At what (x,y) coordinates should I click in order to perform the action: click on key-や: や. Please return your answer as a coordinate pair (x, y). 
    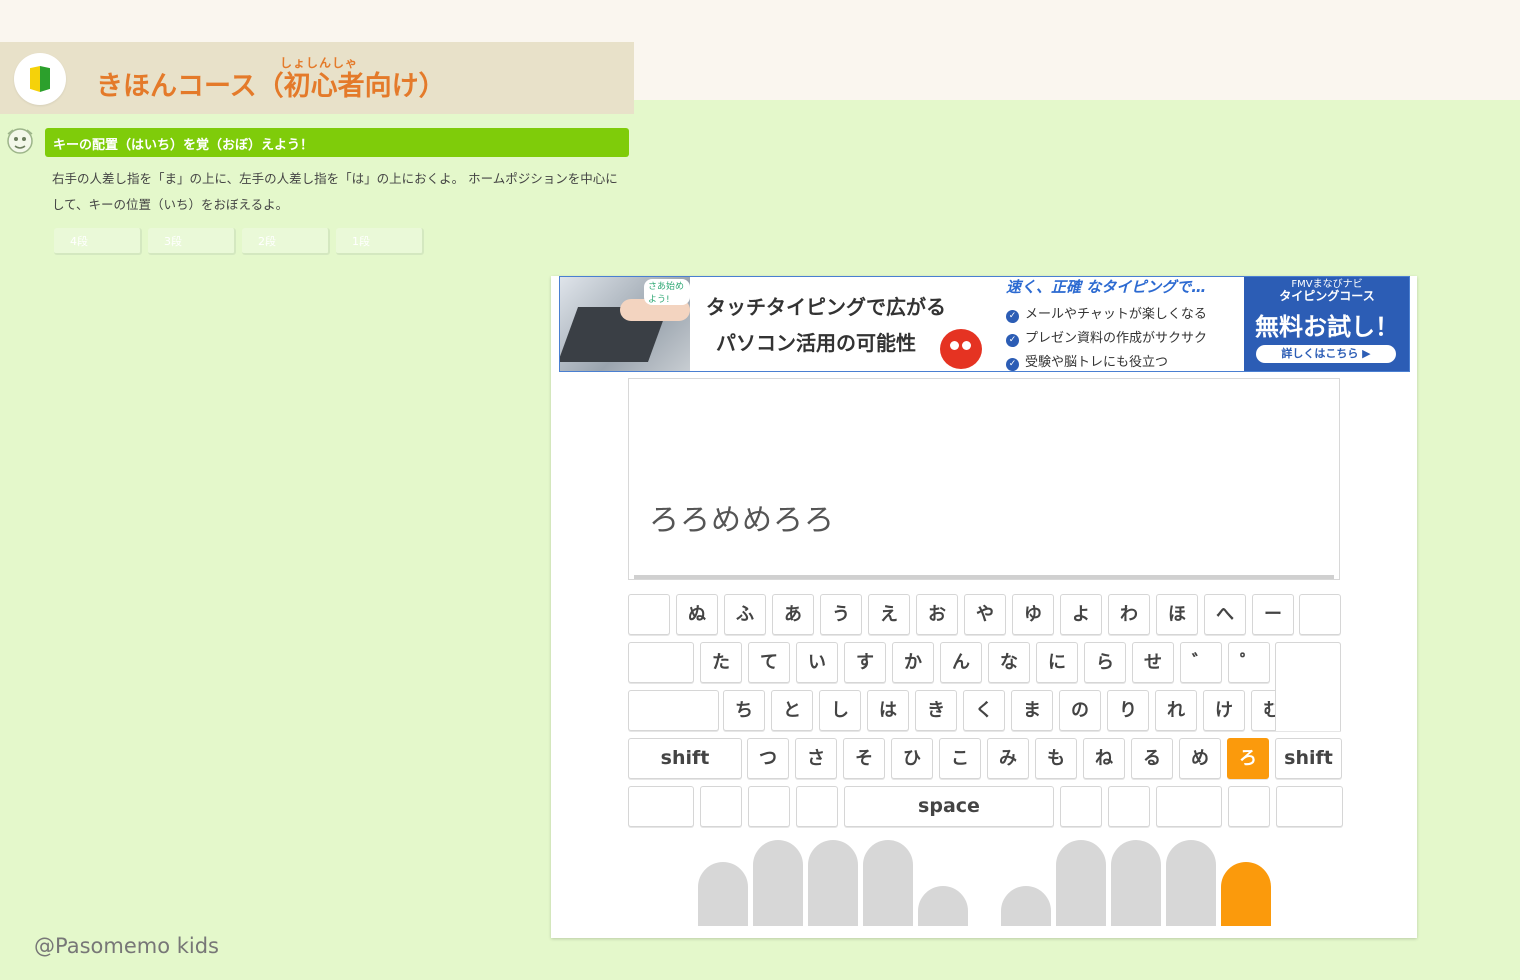
    Looking at the image, I should click on (985, 614).